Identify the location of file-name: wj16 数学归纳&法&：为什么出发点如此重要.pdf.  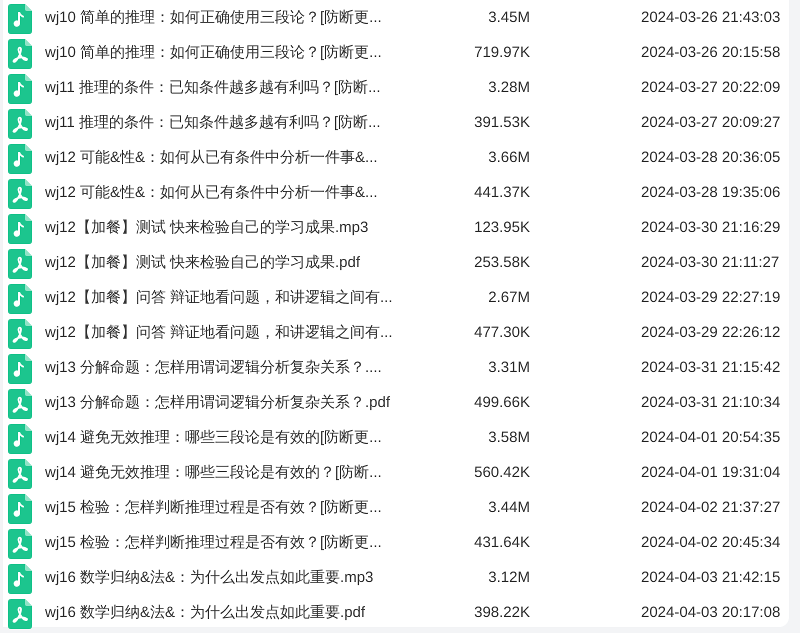
(205, 613).